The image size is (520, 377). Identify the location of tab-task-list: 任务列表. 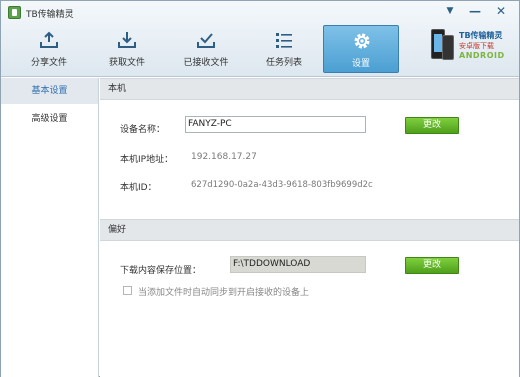
(284, 49).